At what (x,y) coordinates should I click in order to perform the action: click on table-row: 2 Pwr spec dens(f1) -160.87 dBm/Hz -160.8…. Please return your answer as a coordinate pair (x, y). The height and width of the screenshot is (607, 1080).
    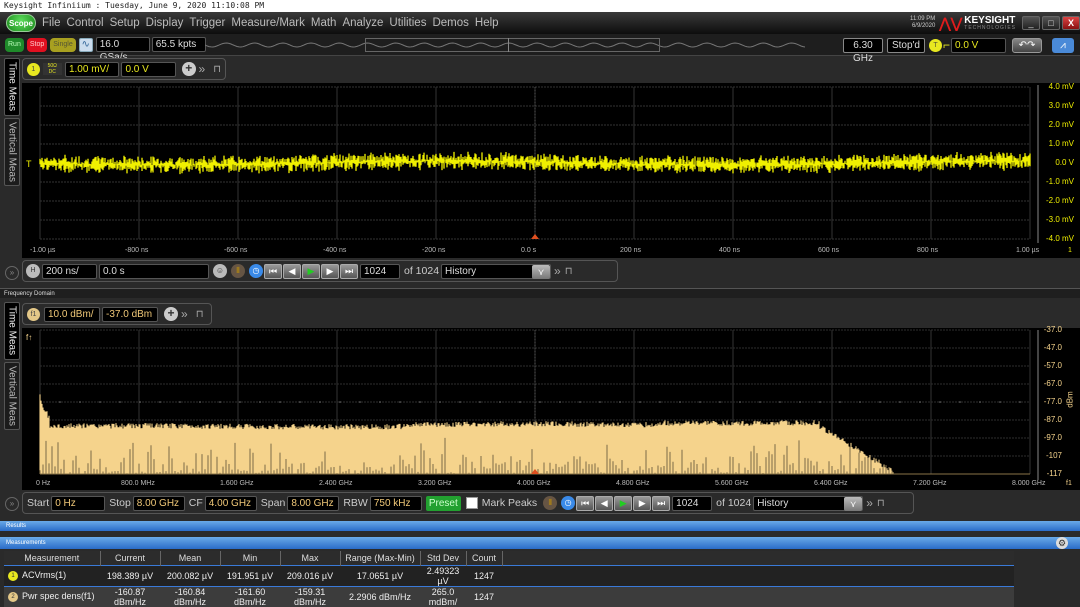
    Looking at the image, I should click on (509, 596).